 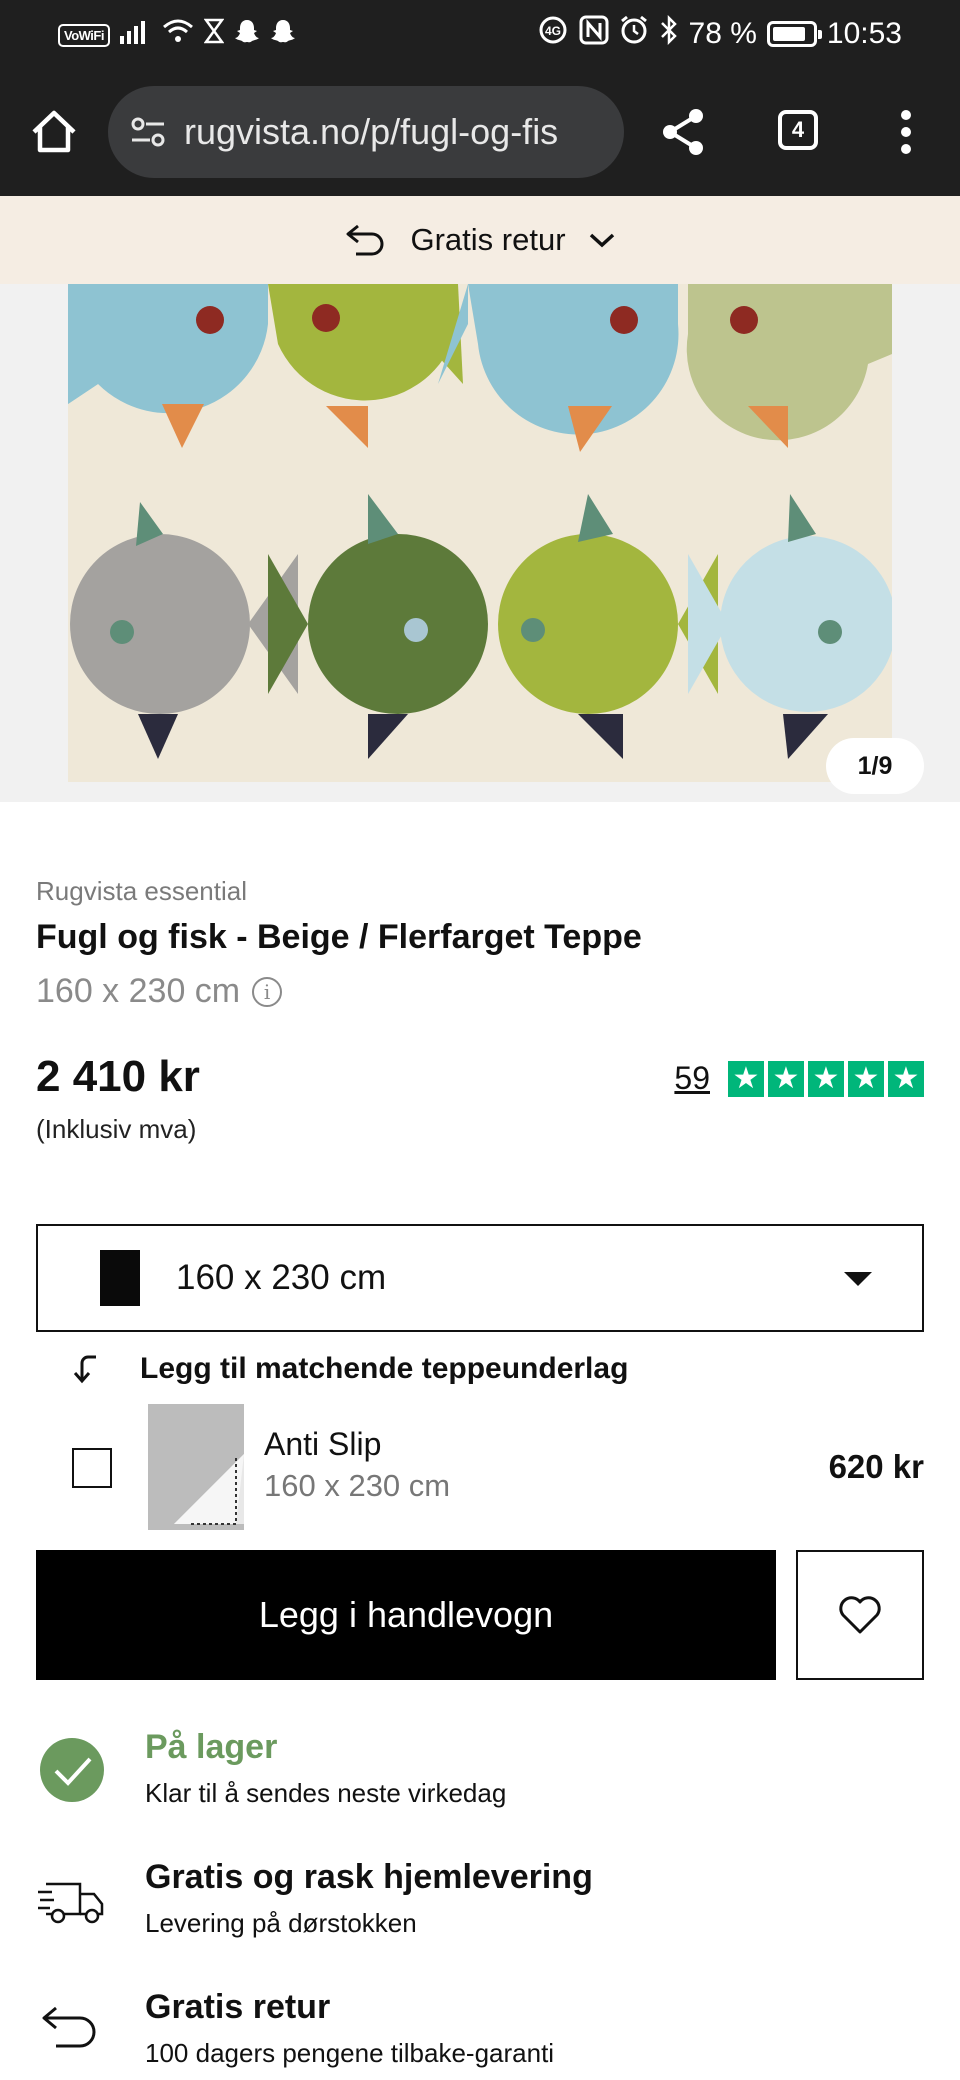 What do you see at coordinates (350, 2053) in the screenshot?
I see `usp-return-subtitle: 100 dagers pengene tilbake-garanti` at bounding box center [350, 2053].